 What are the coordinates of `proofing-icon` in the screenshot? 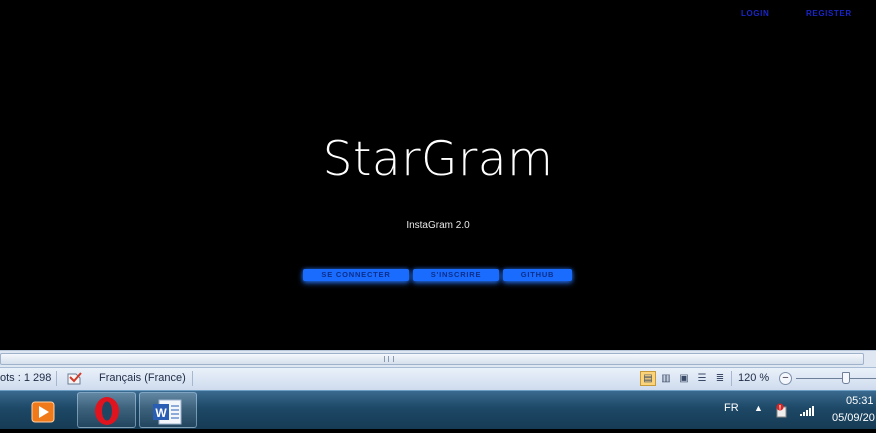 It's located at (75, 378).